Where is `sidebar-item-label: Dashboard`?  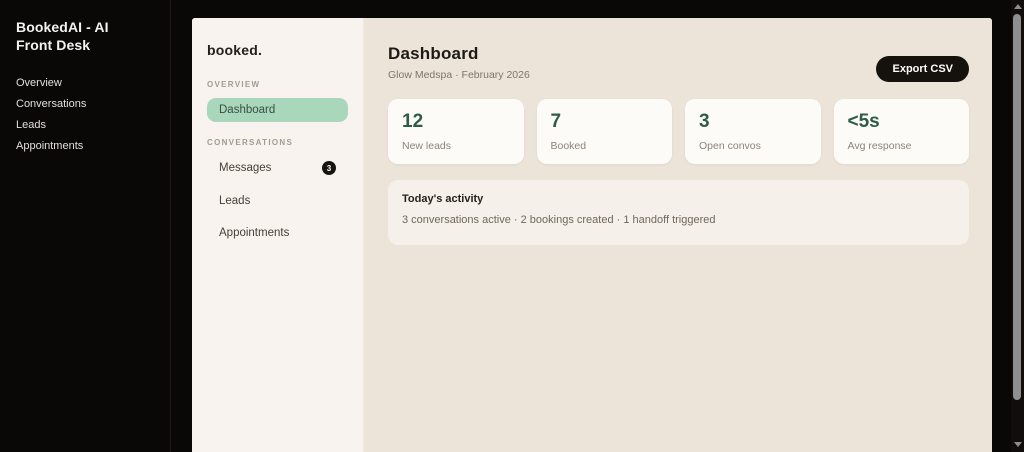 sidebar-item-label: Dashboard is located at coordinates (247, 110).